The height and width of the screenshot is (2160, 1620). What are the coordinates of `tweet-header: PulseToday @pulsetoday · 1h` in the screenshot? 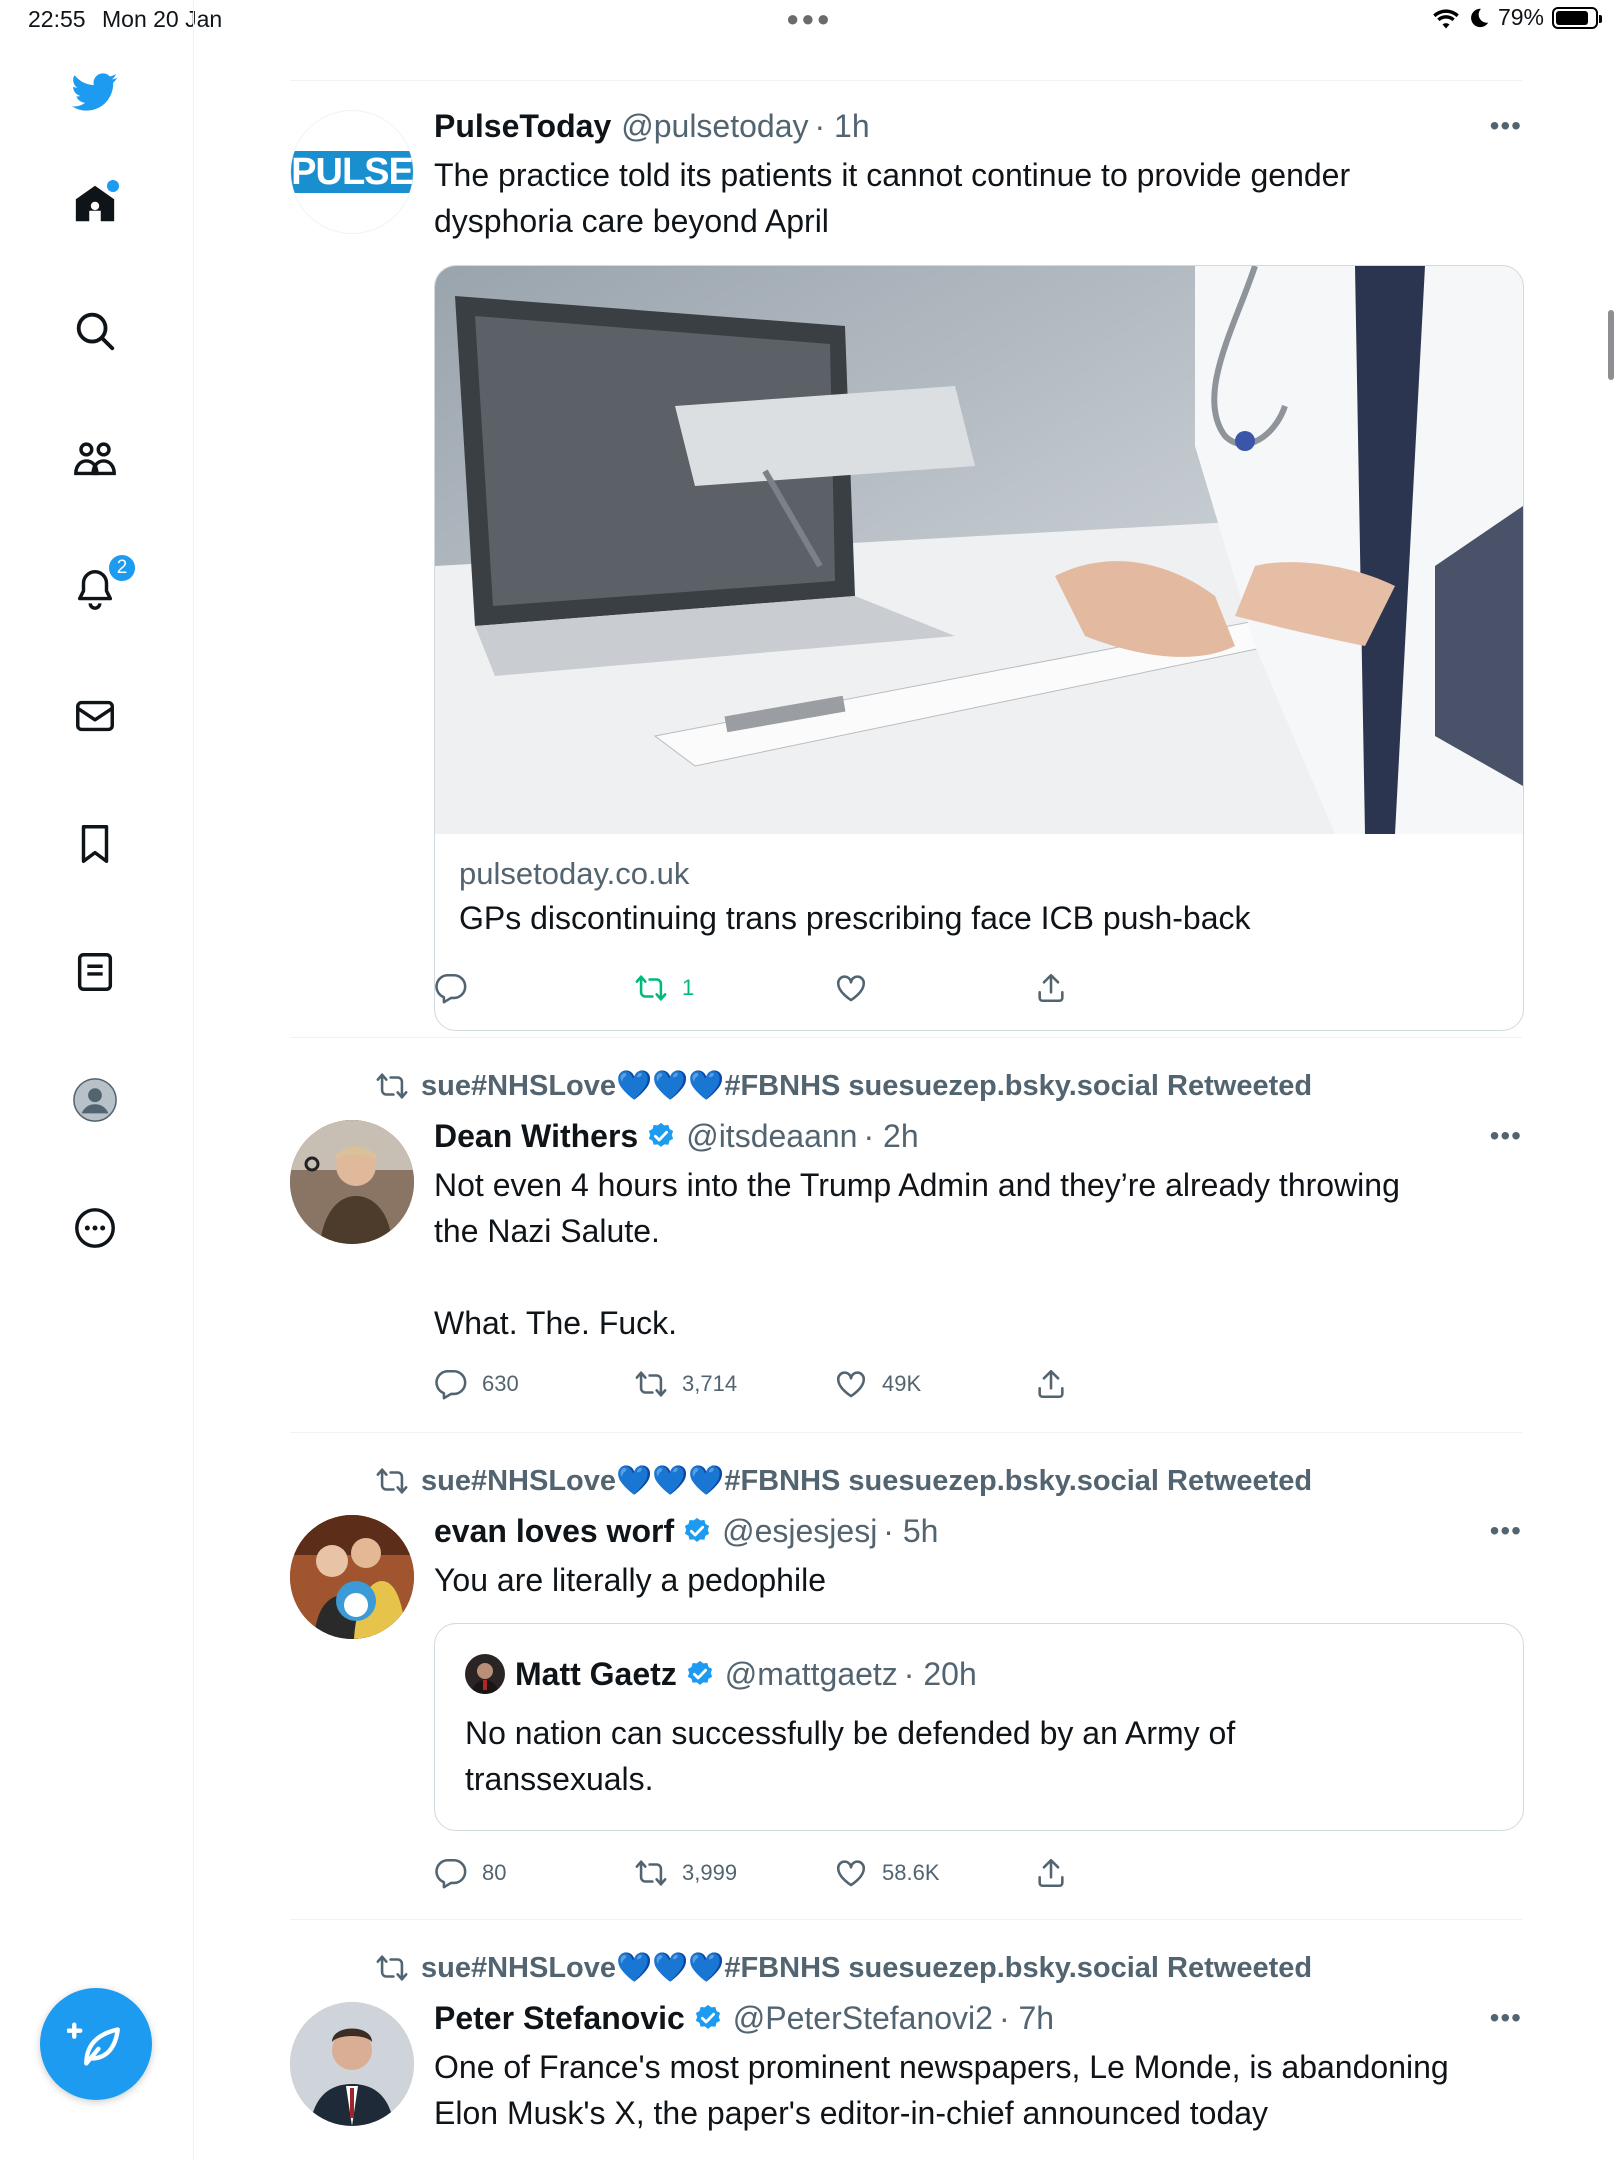 It's located at (652, 126).